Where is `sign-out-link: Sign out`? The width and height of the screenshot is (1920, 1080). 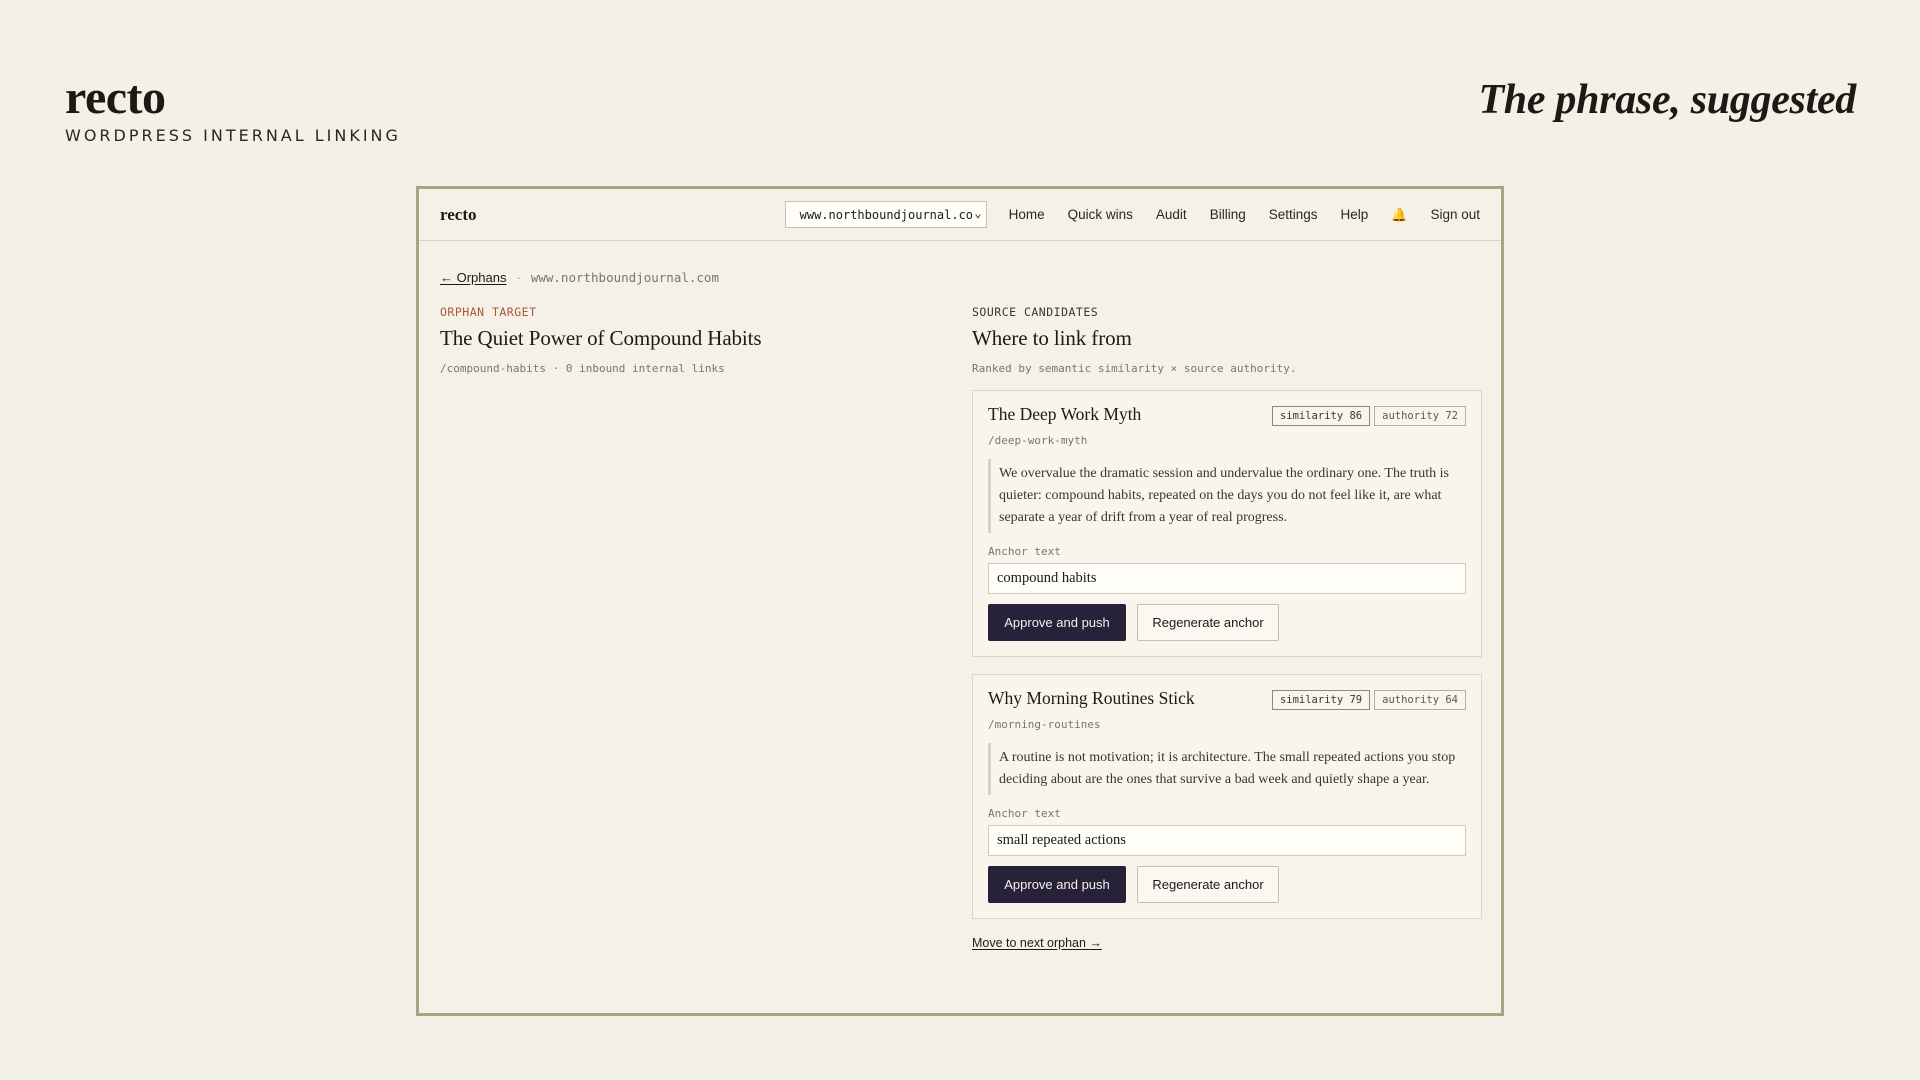
sign-out-link: Sign out is located at coordinates (1455, 214).